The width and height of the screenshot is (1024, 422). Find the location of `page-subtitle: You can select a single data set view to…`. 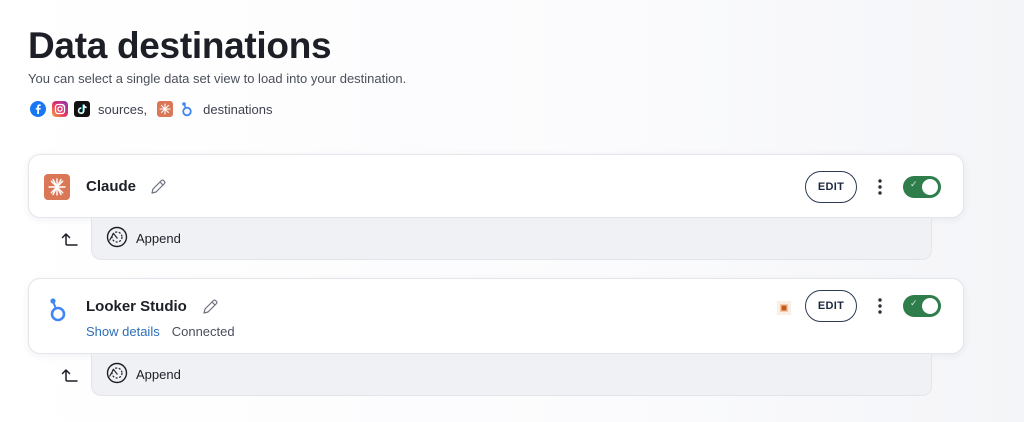

page-subtitle: You can select a single data set view to… is located at coordinates (217, 78).